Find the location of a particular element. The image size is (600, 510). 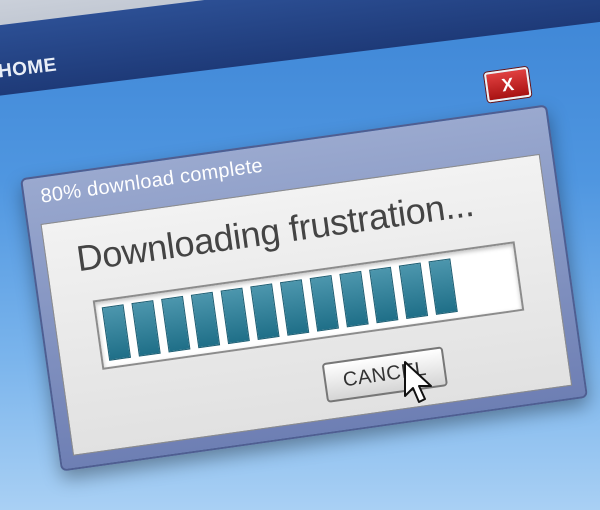

mouse-cursor-icon is located at coordinates (418, 382).